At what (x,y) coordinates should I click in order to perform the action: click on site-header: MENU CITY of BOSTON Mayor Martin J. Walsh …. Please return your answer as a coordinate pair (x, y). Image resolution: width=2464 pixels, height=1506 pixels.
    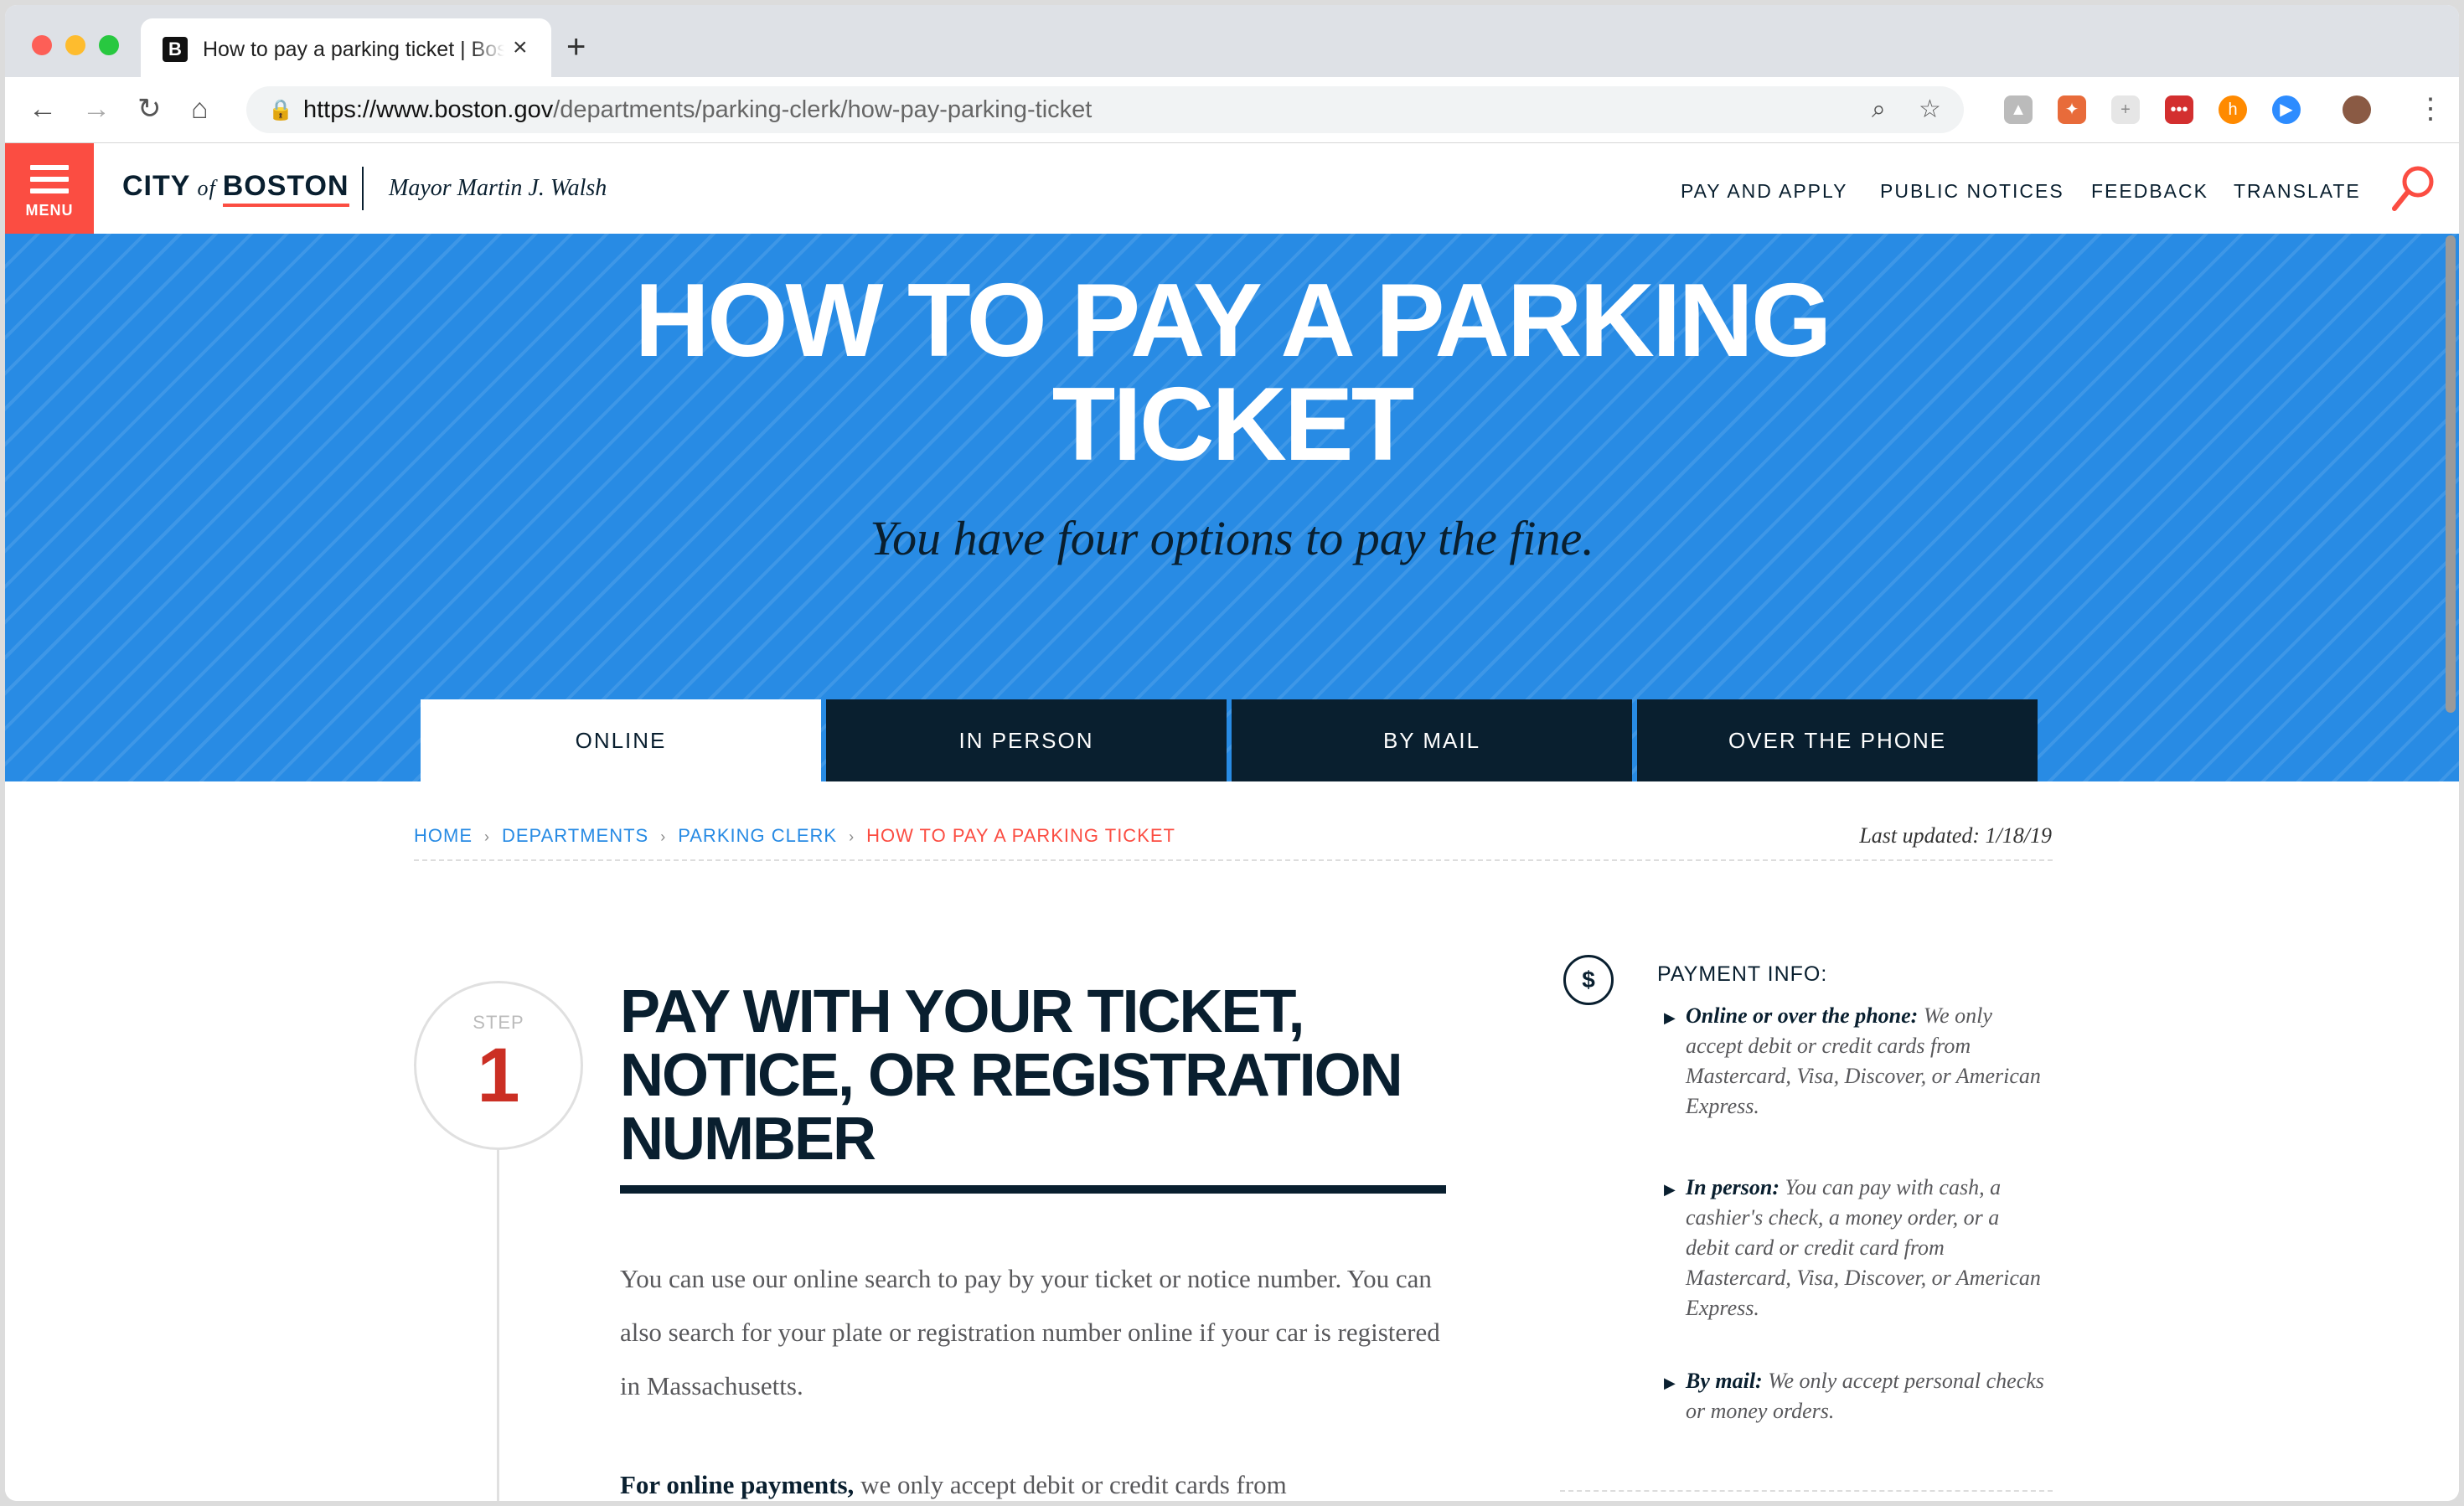
    Looking at the image, I should click on (1232, 188).